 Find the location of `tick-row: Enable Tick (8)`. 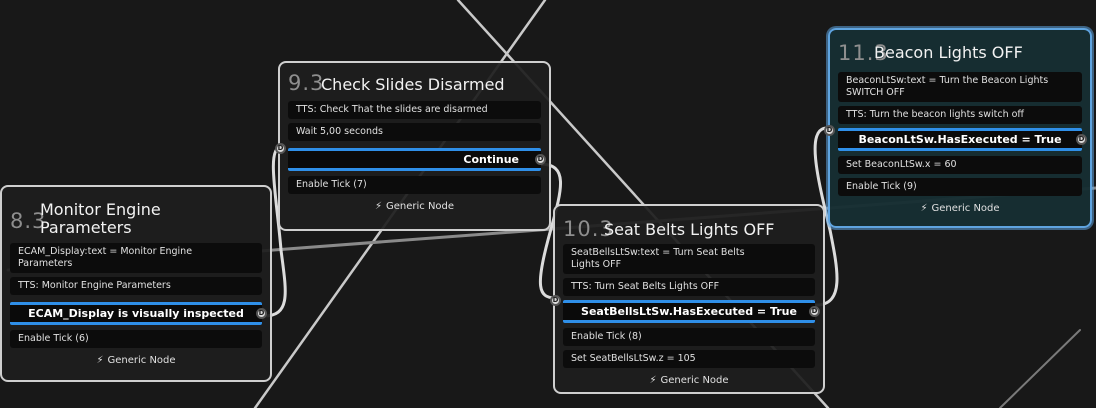

tick-row: Enable Tick (8) is located at coordinates (689, 337).